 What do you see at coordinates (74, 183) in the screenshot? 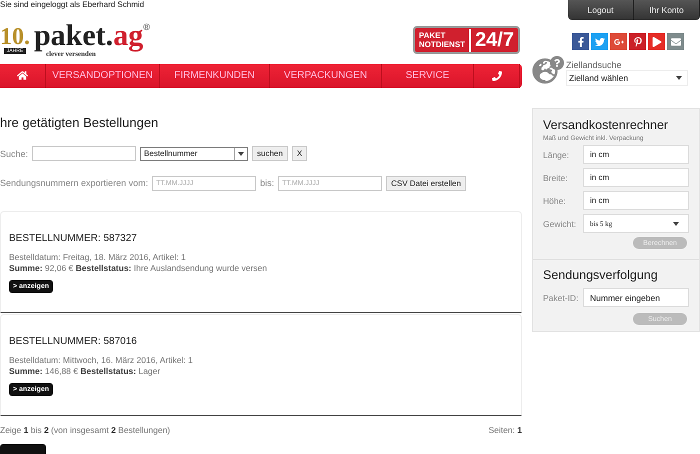
I see `export-label: Sendungsnummern exportieren vom:` at bounding box center [74, 183].